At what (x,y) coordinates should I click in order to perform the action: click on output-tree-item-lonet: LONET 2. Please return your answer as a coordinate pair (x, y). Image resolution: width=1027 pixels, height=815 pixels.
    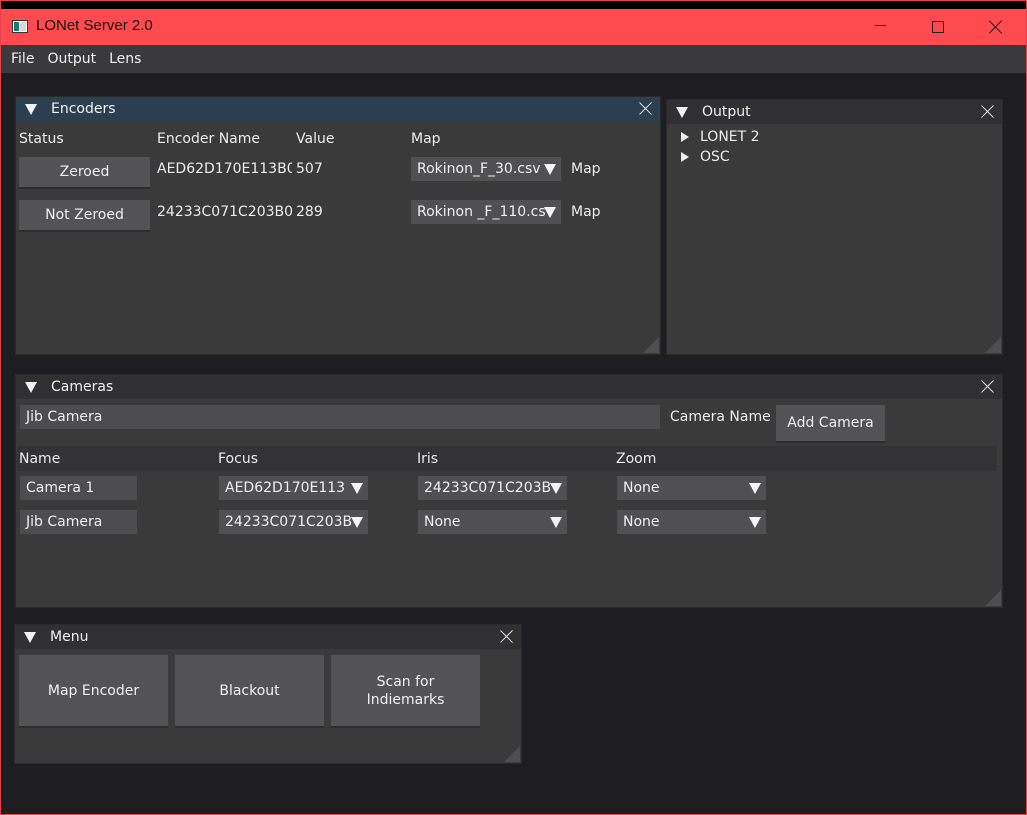
    Looking at the image, I should click on (730, 137).